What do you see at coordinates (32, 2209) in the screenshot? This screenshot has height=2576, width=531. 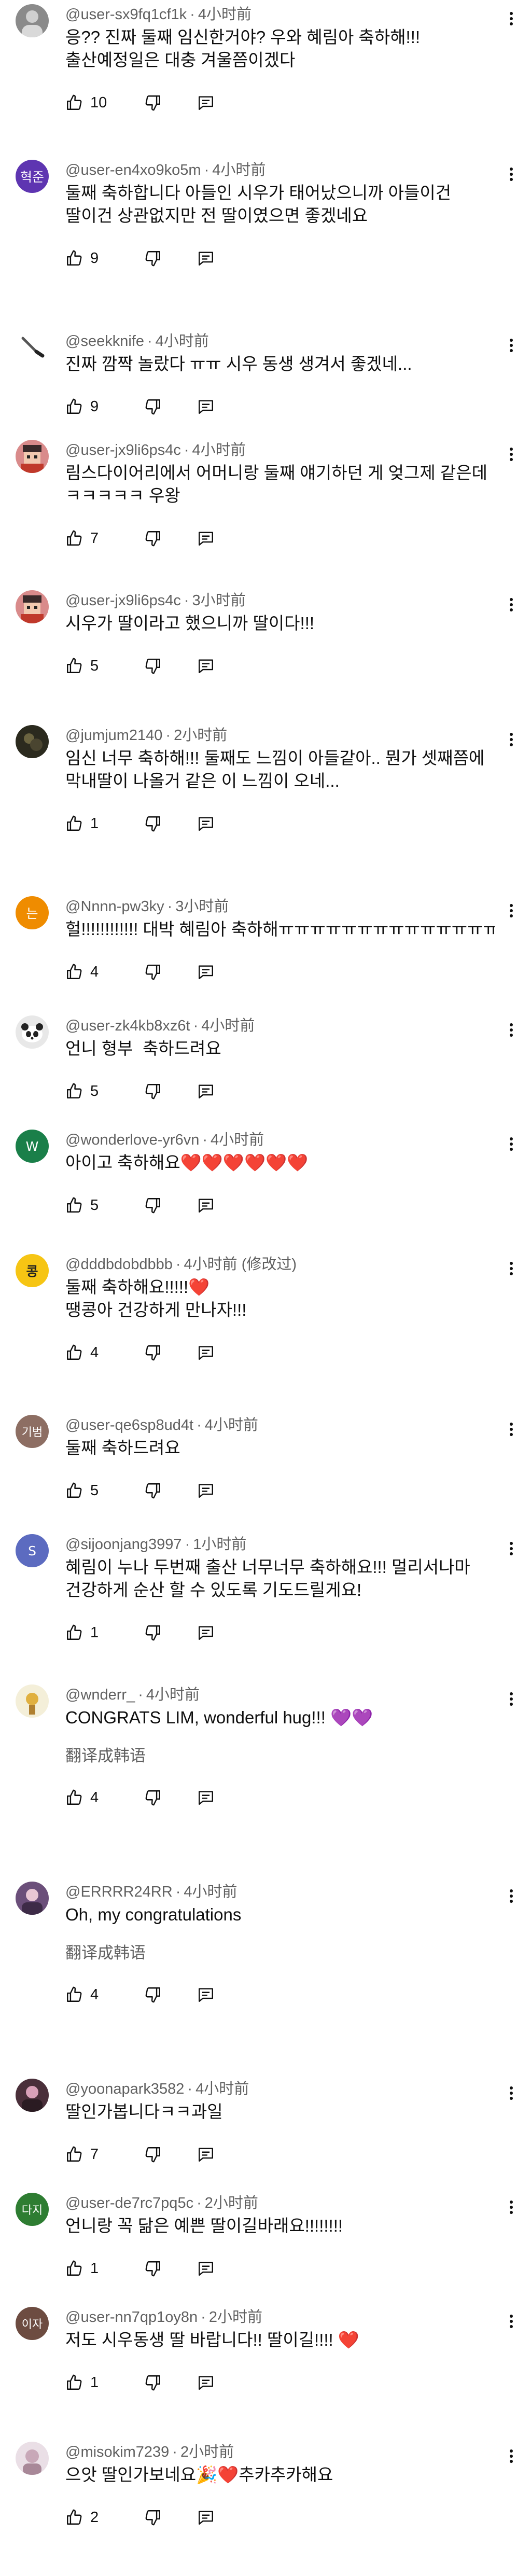 I see `avatar: 다지` at bounding box center [32, 2209].